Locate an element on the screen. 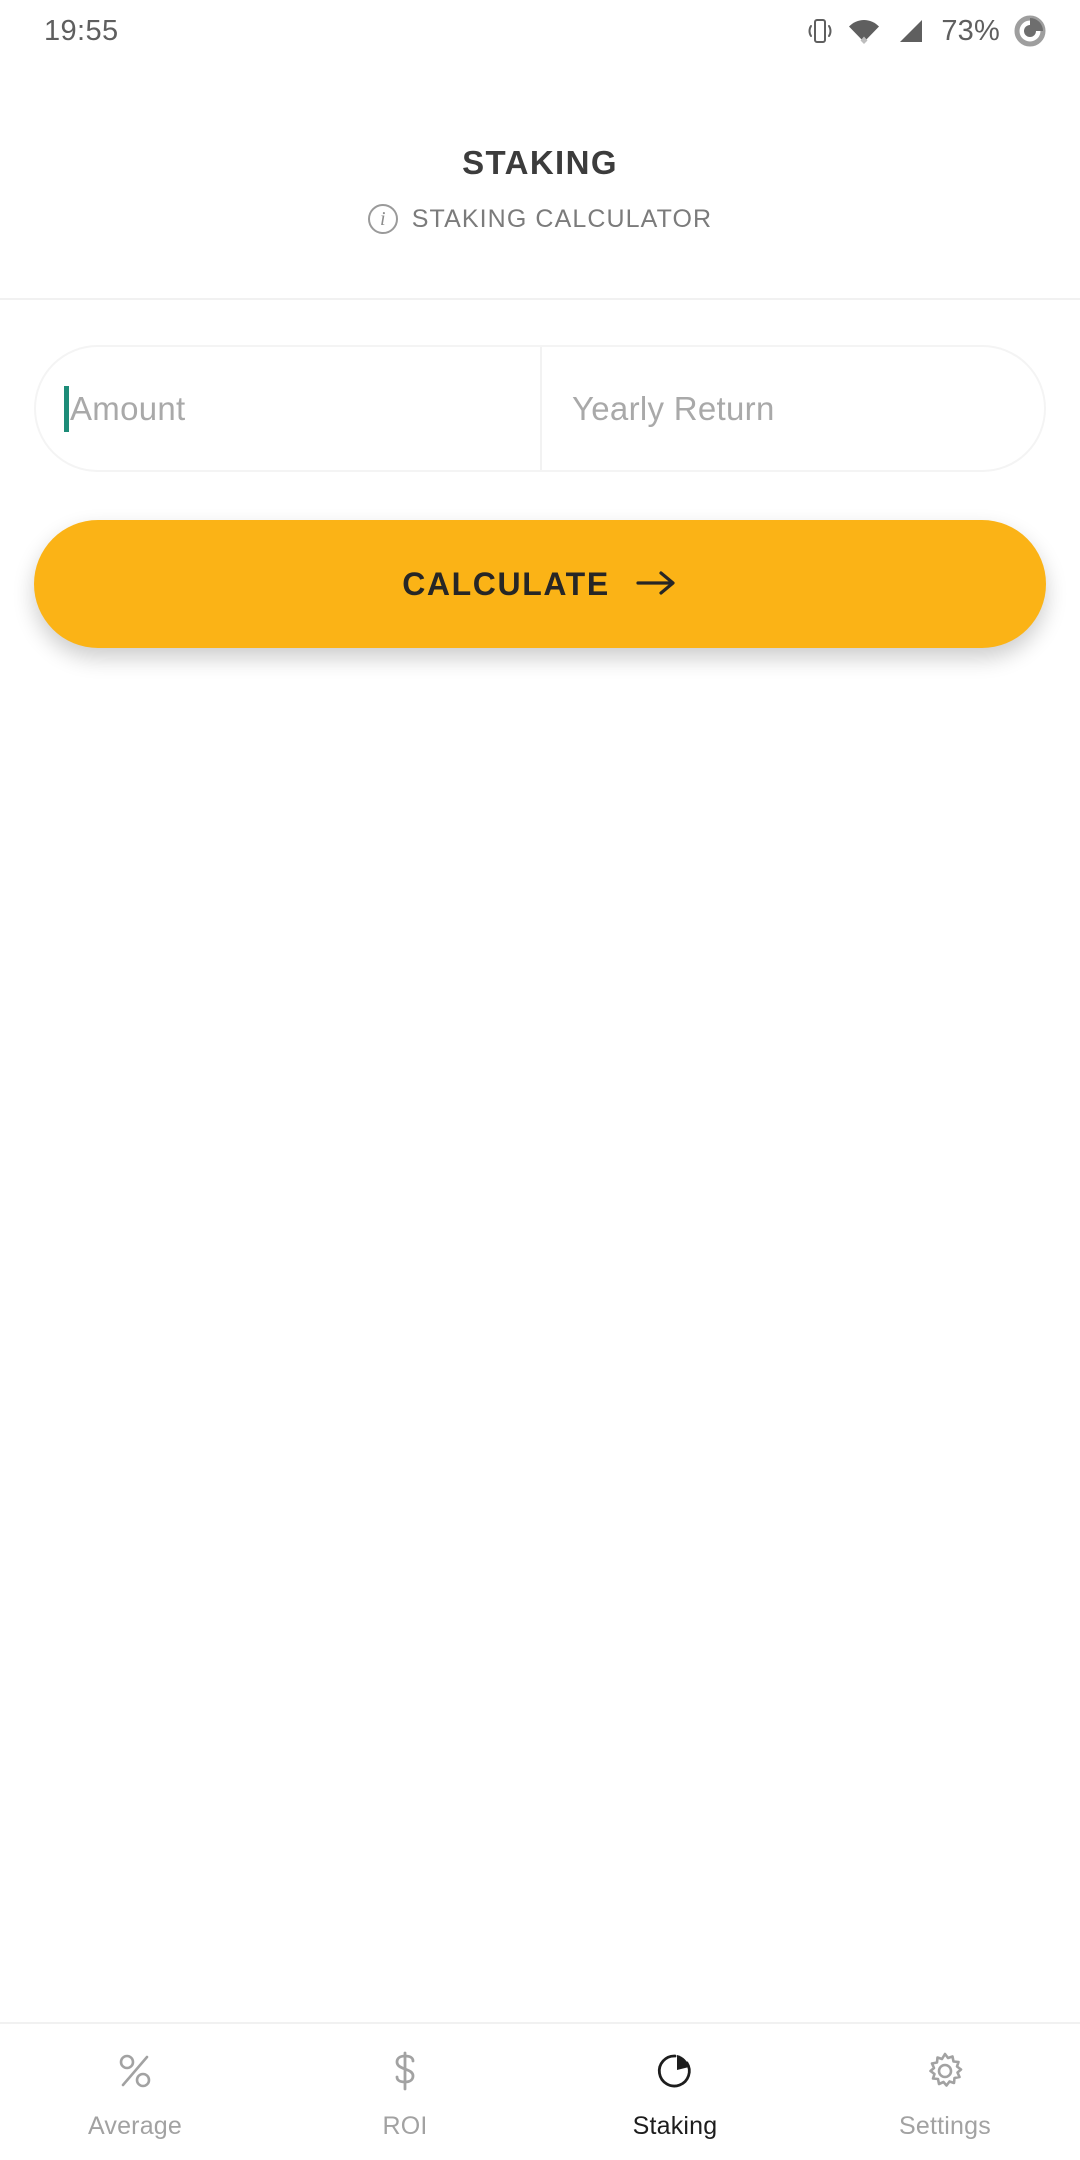 This screenshot has width=1080, height=2160. yearly-return-field-placeholder: Yearly Return is located at coordinates (673, 408).